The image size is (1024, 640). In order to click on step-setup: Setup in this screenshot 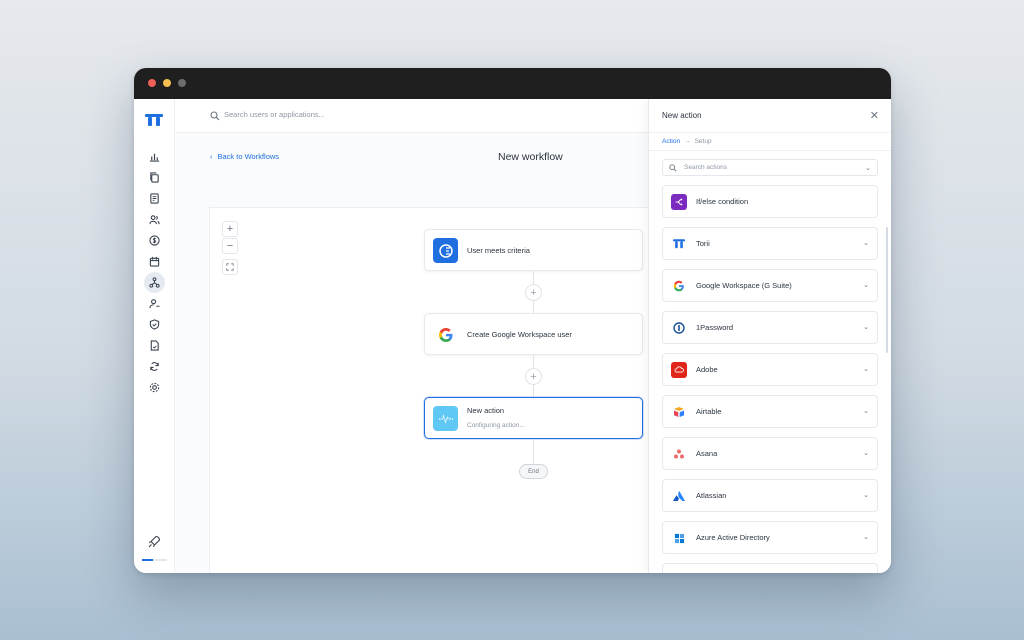, I will do `click(703, 141)`.